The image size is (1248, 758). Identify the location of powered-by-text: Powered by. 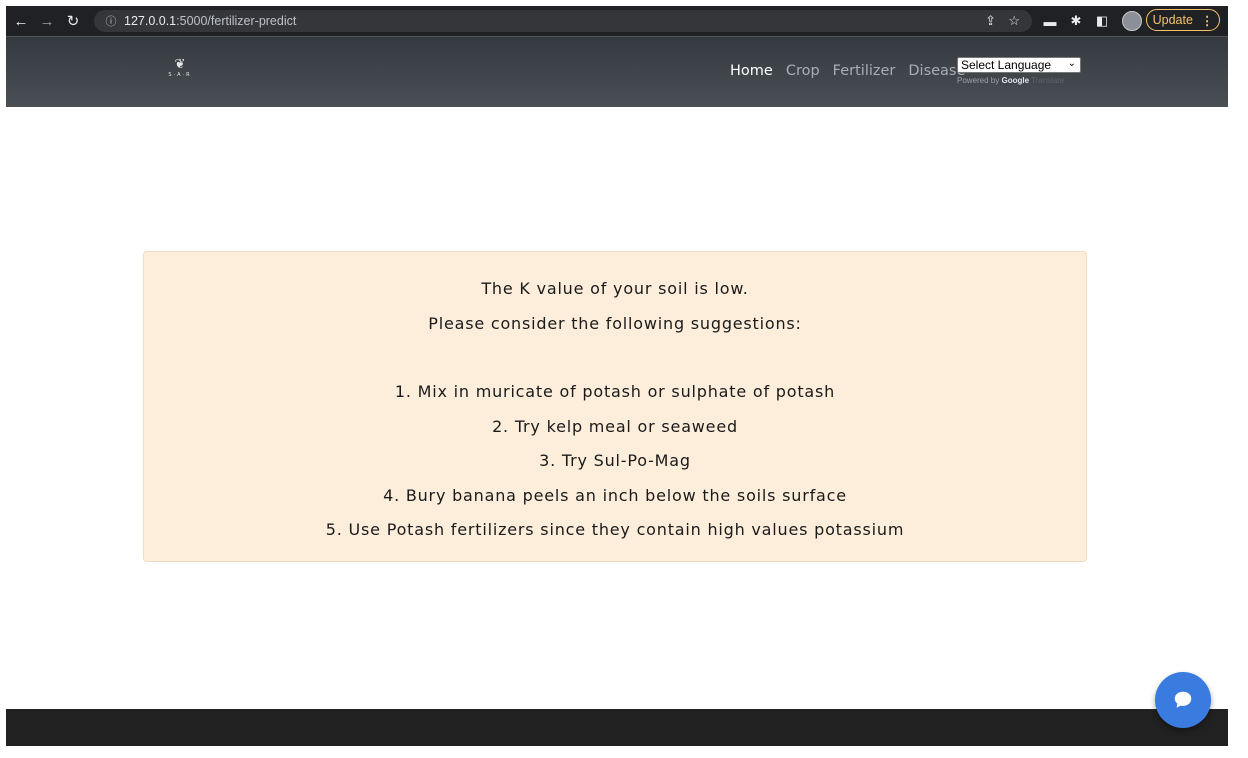
(978, 80).